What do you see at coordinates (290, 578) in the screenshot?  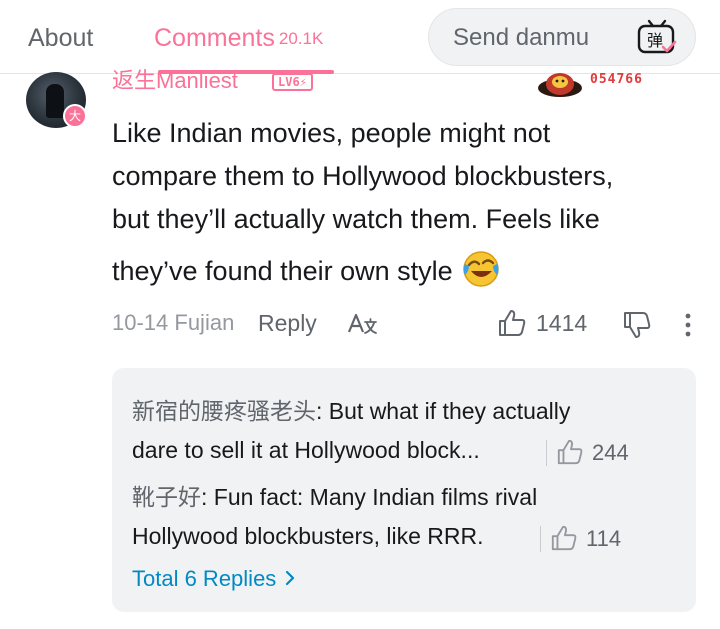 I see `chevron-right-icon` at bounding box center [290, 578].